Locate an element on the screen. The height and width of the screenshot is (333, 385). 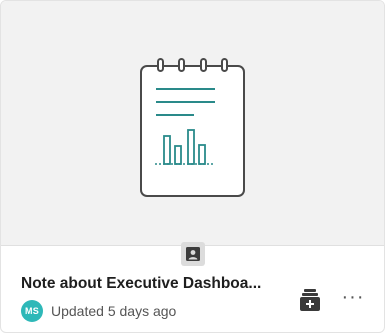
add-to-collection-button is located at coordinates (311, 300).